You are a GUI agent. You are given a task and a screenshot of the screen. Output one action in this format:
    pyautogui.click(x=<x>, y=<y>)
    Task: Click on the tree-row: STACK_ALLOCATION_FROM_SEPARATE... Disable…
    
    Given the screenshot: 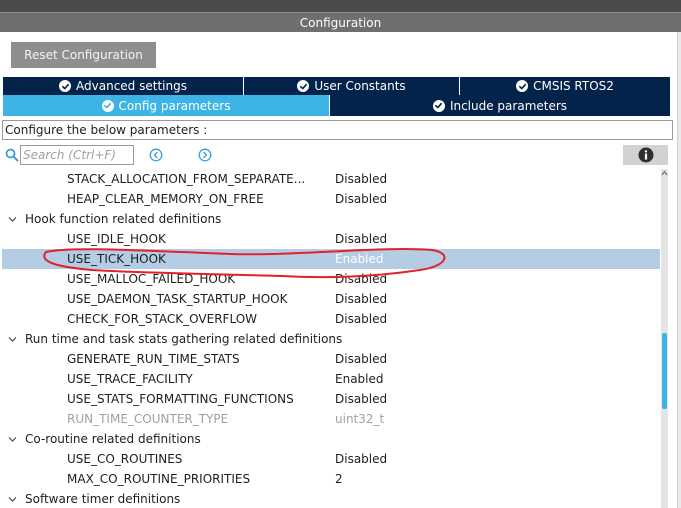 What is the action you would take?
    pyautogui.click(x=331, y=179)
    